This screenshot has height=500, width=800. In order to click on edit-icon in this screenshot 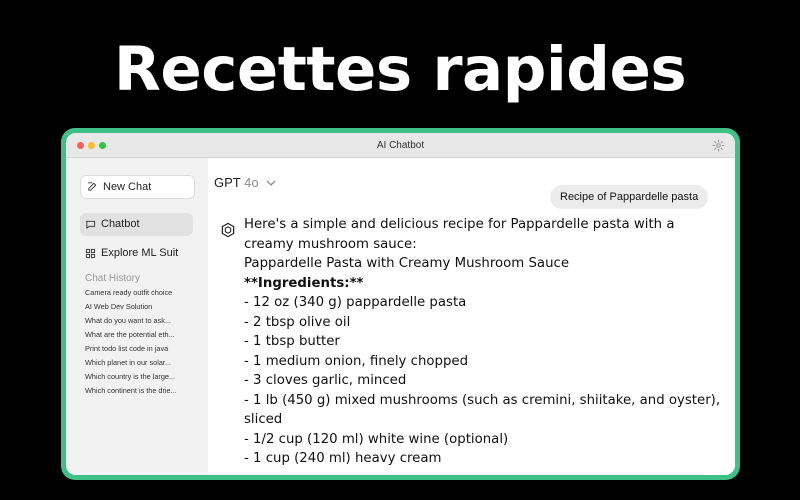, I will do `click(92, 186)`.